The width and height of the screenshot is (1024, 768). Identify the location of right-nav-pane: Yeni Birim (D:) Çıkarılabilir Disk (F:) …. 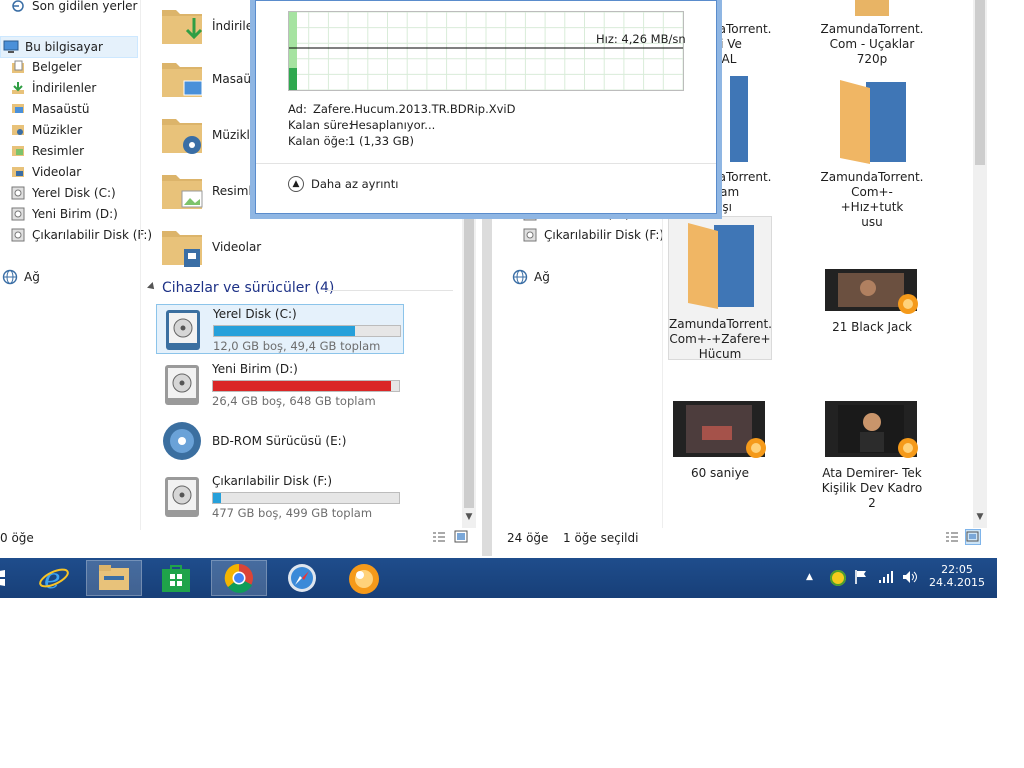
(578, 250).